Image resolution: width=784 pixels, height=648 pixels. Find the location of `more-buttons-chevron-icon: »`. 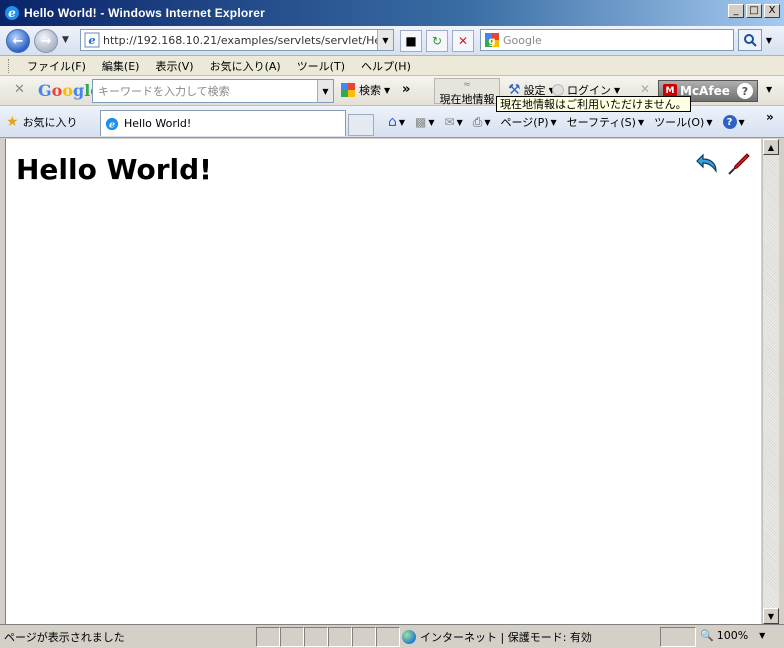

more-buttons-chevron-icon: » is located at coordinates (406, 89).